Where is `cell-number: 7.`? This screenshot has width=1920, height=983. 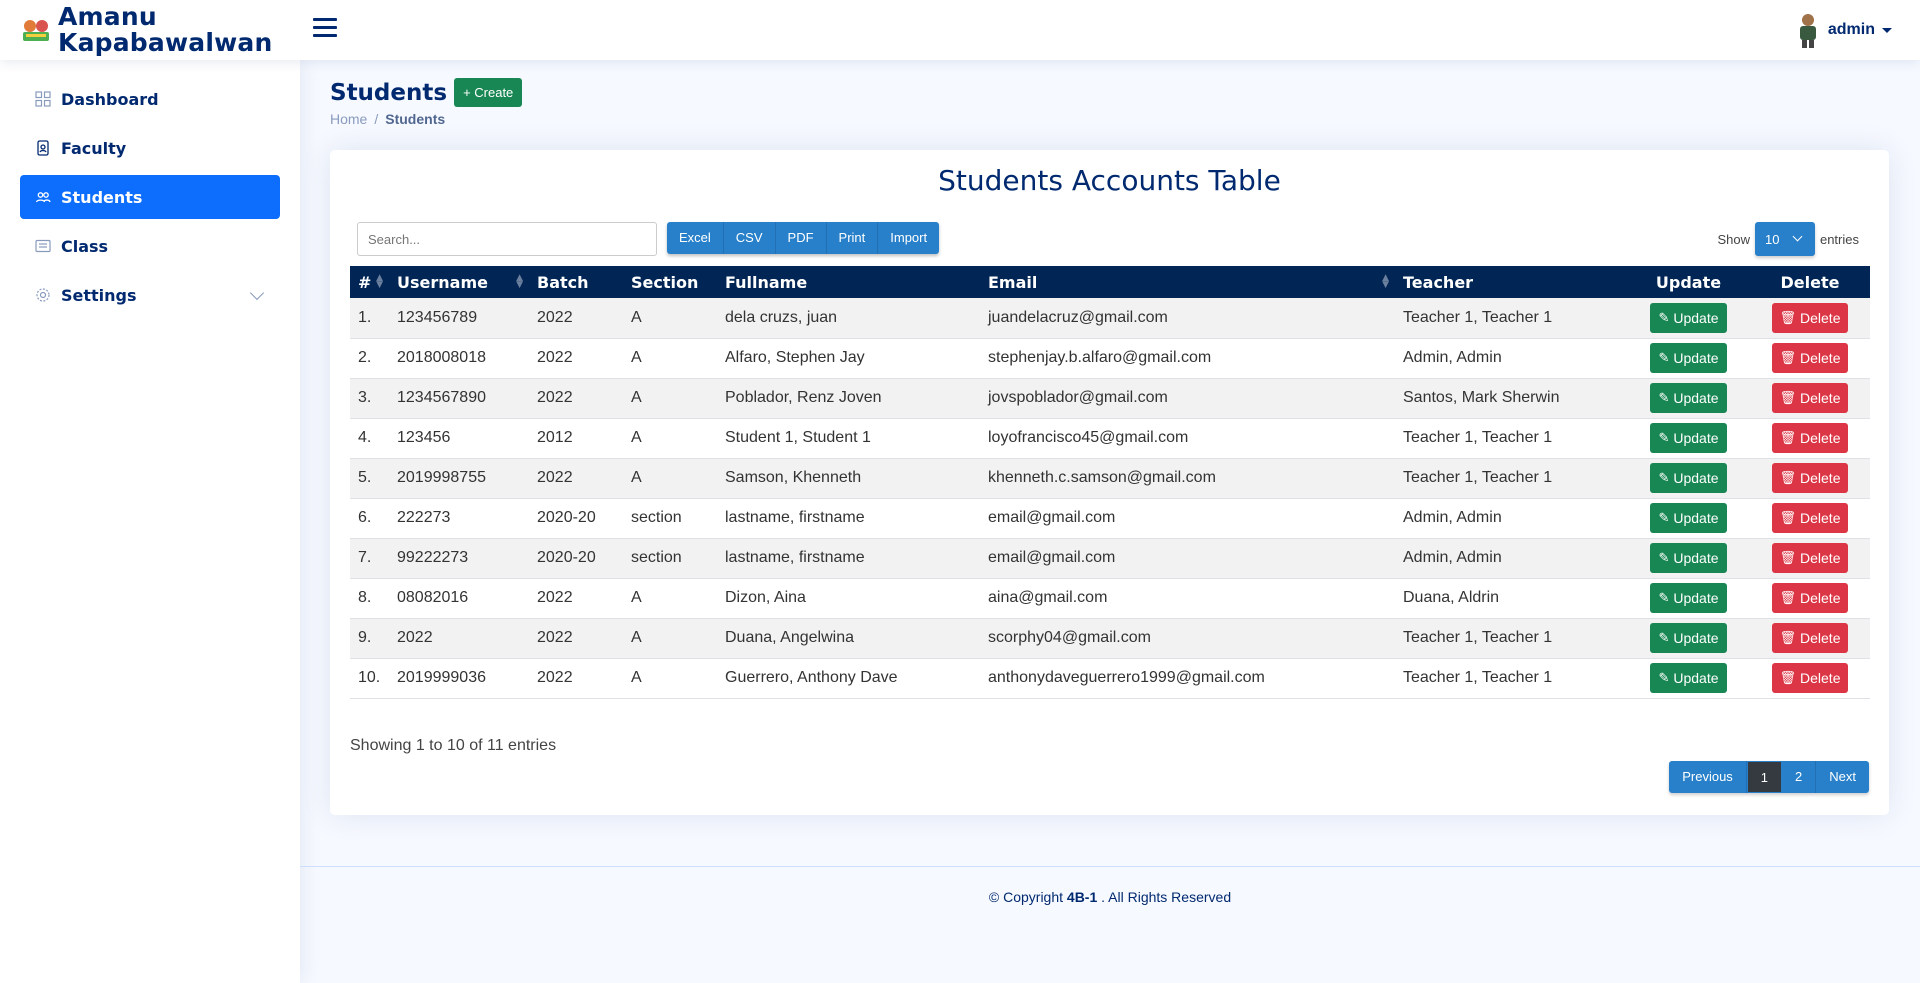 cell-number: 7. is located at coordinates (365, 557).